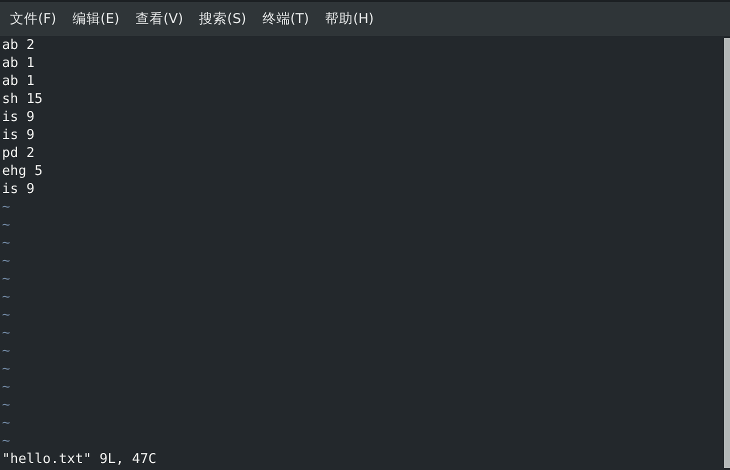 The width and height of the screenshot is (730, 470). What do you see at coordinates (161, 19) in the screenshot?
I see `menu-item: 查看(V)` at bounding box center [161, 19].